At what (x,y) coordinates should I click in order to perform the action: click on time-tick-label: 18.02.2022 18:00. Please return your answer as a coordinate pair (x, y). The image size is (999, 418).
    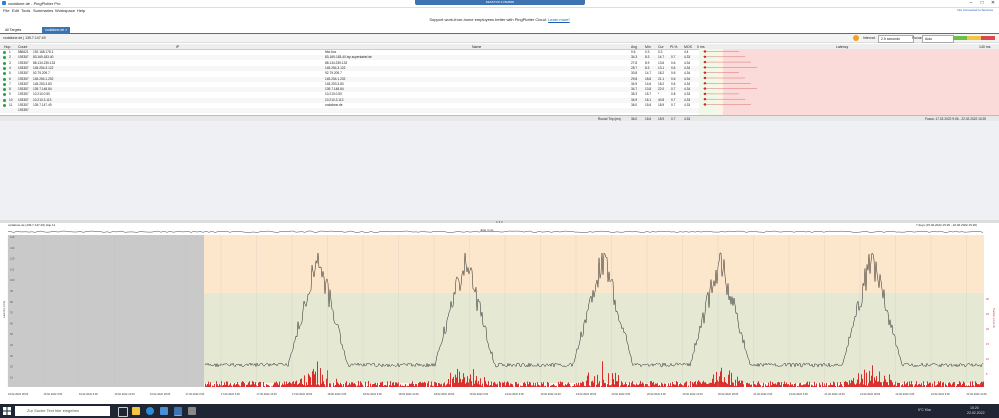
    Looking at the image, I should click on (444, 394).